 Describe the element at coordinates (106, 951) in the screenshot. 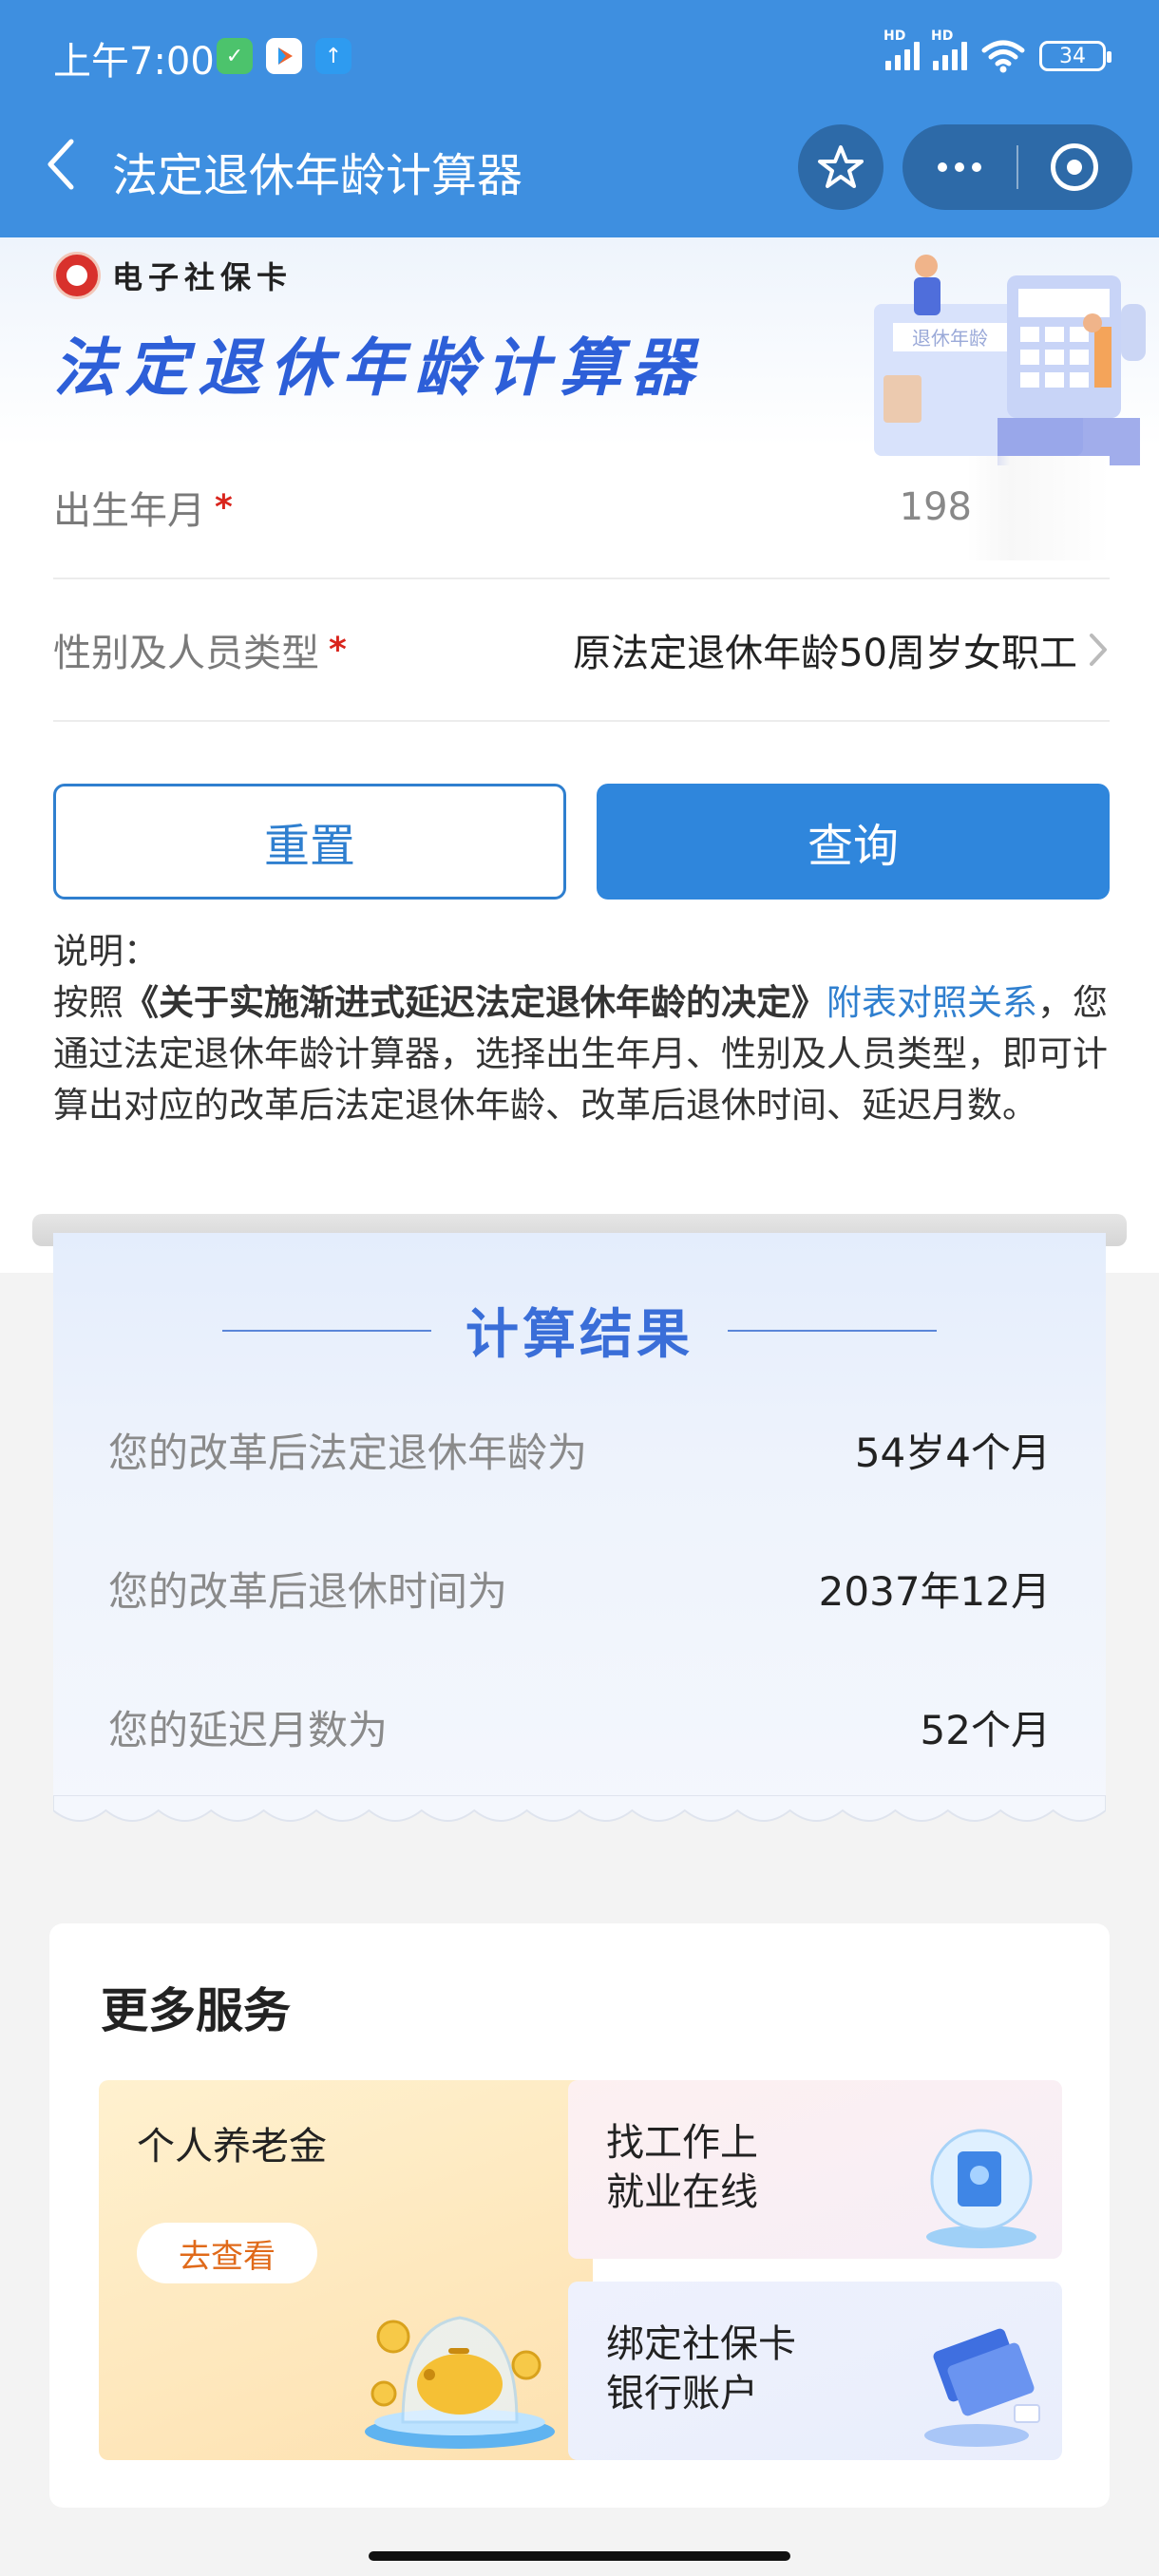

I see `note-heading: 说明：` at that location.